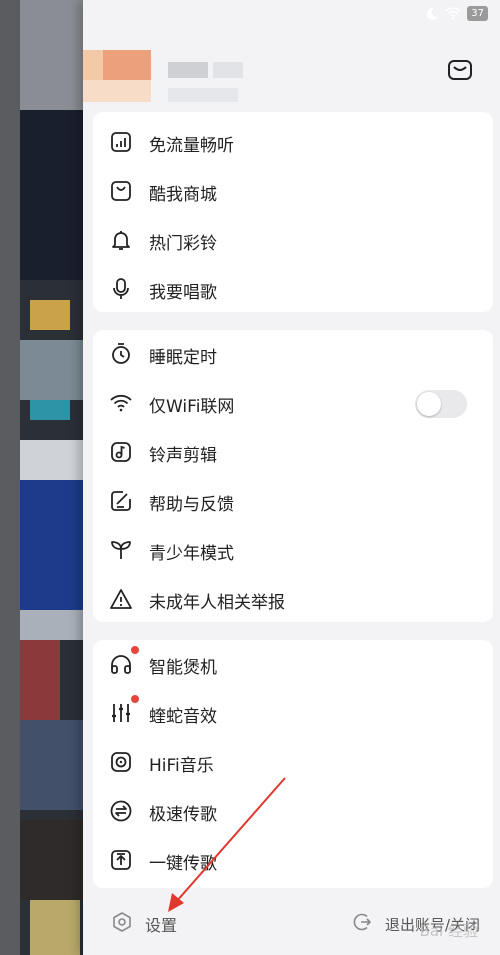  What do you see at coordinates (191, 554) in the screenshot?
I see `menu-item-label: 青少年模式` at bounding box center [191, 554].